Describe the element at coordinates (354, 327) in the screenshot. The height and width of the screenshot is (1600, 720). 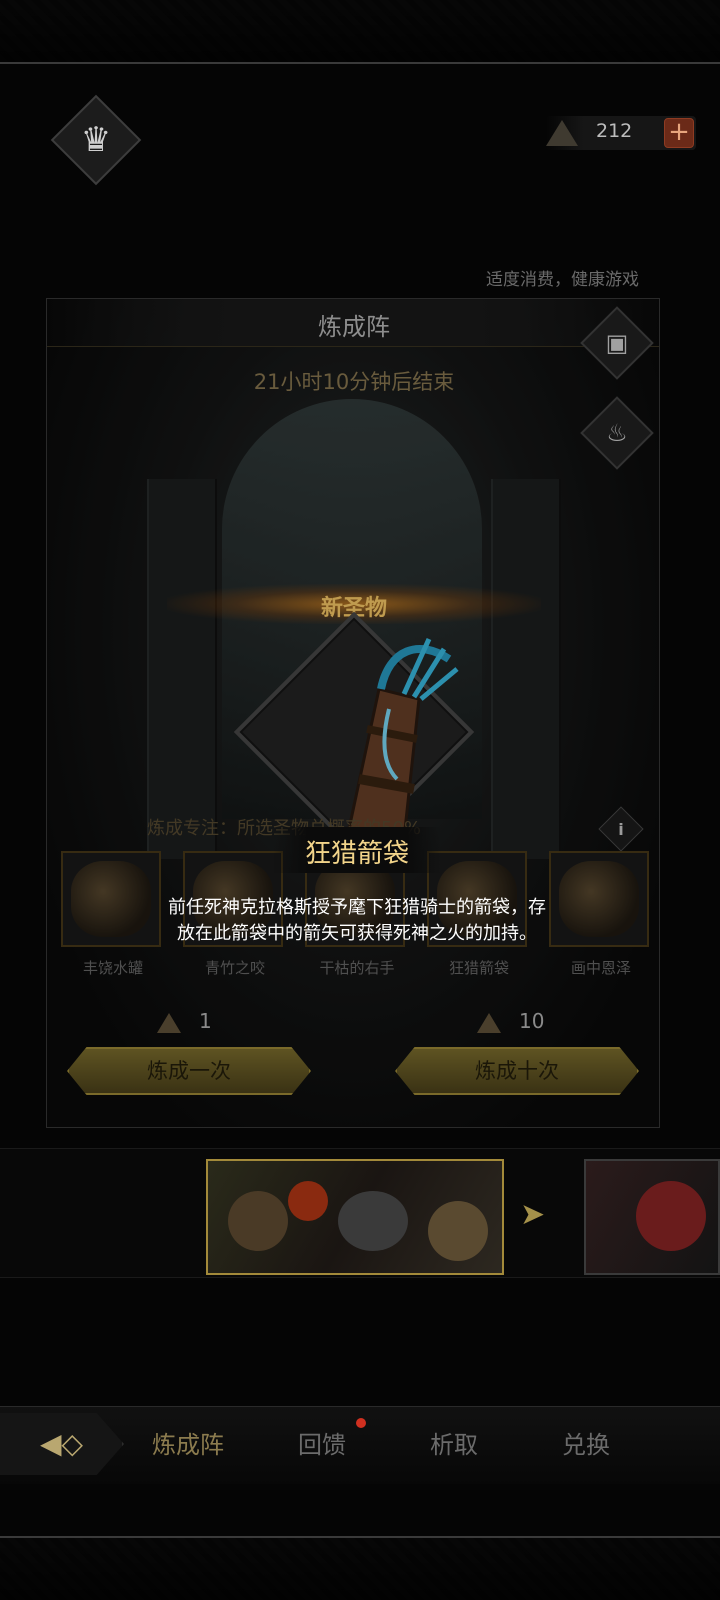
I see `panel-title: 炼成阵` at that location.